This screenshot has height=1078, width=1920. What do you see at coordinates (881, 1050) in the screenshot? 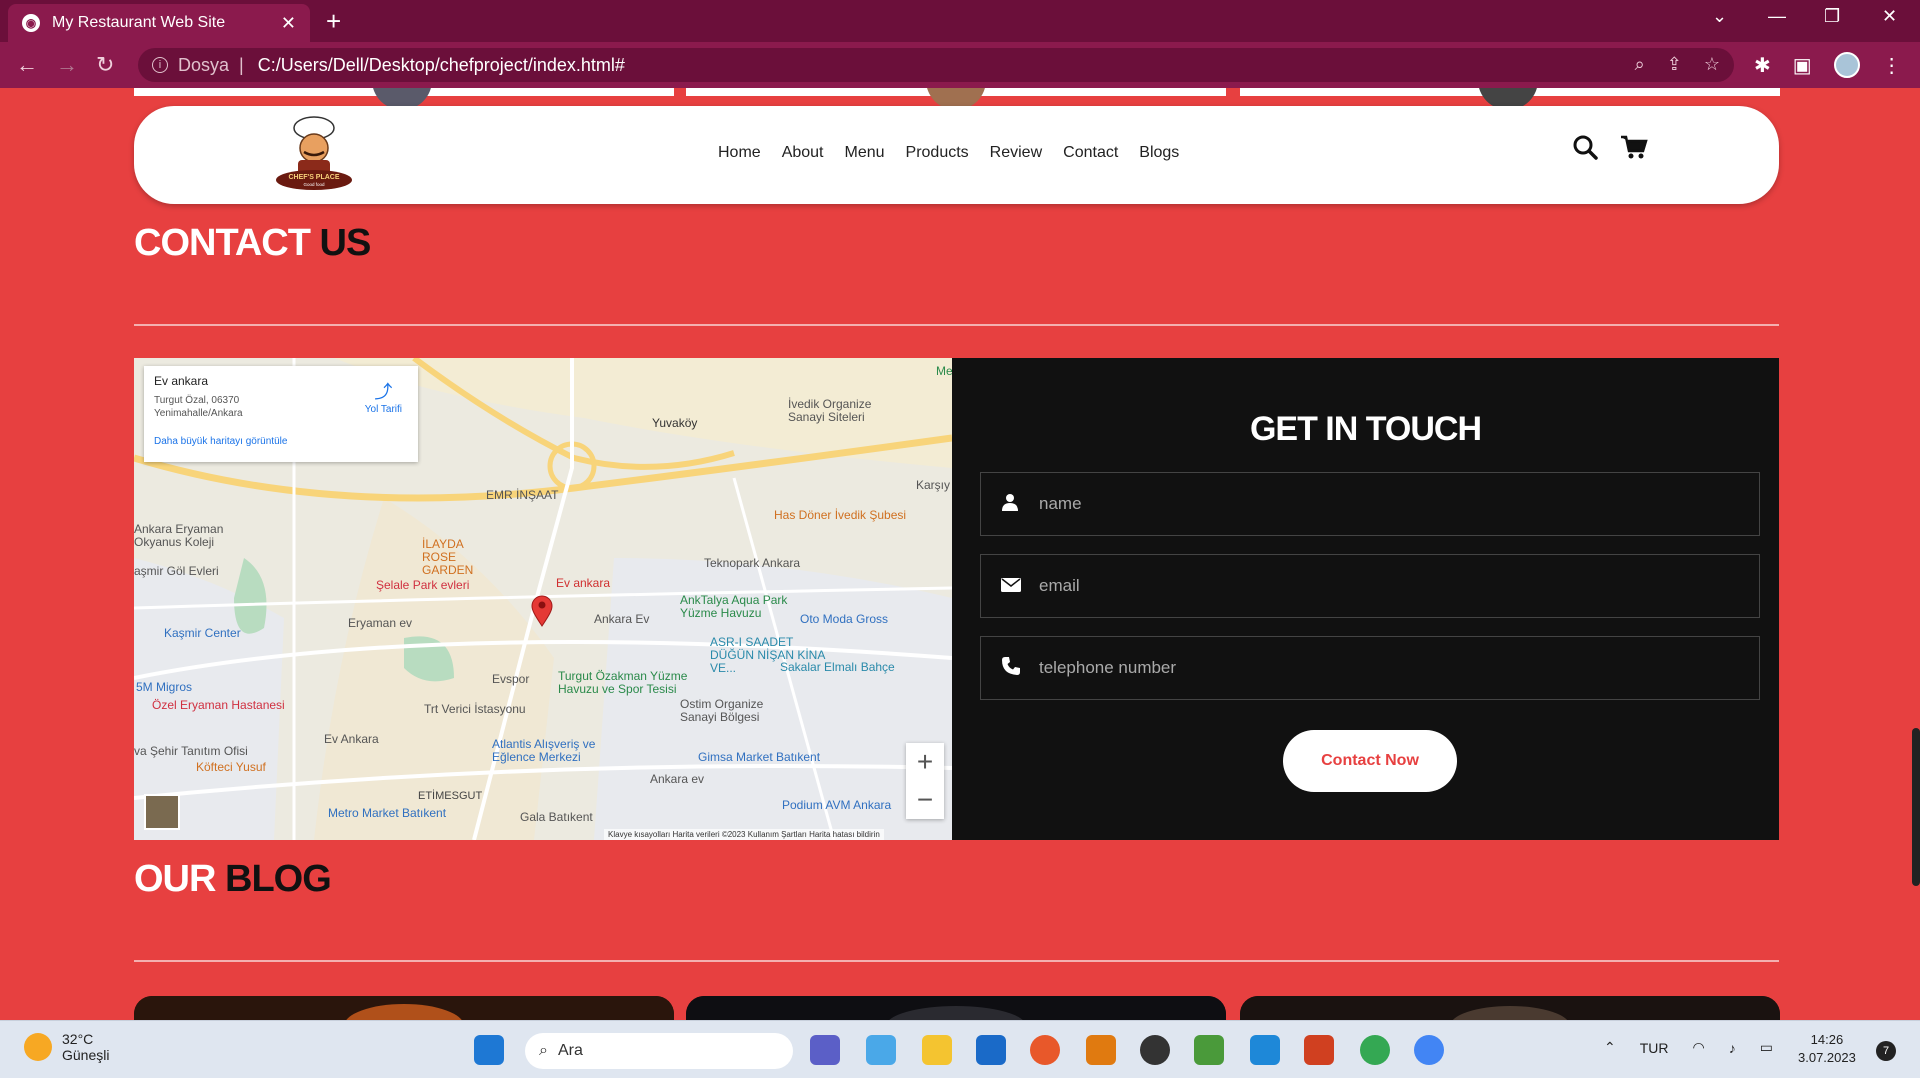
I see `store-icon` at bounding box center [881, 1050].